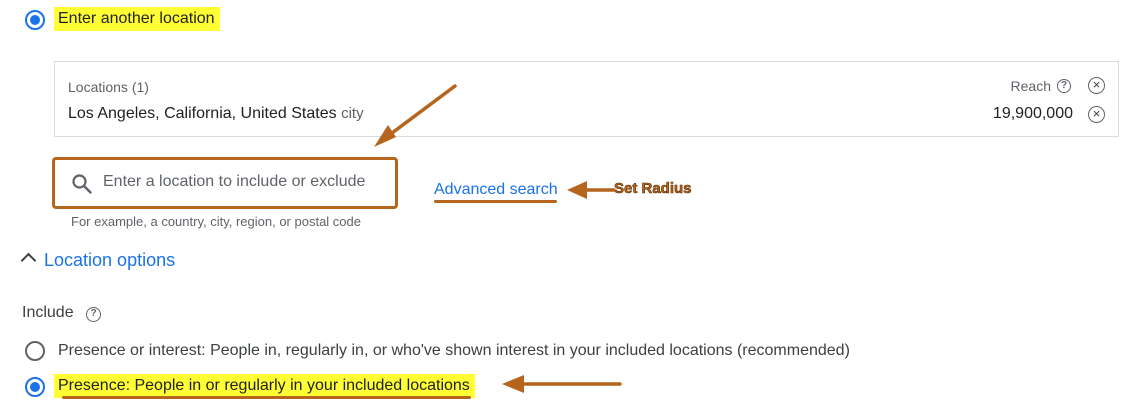  Describe the element at coordinates (415, 115) in the screenshot. I see `arrow-to-search-box` at that location.